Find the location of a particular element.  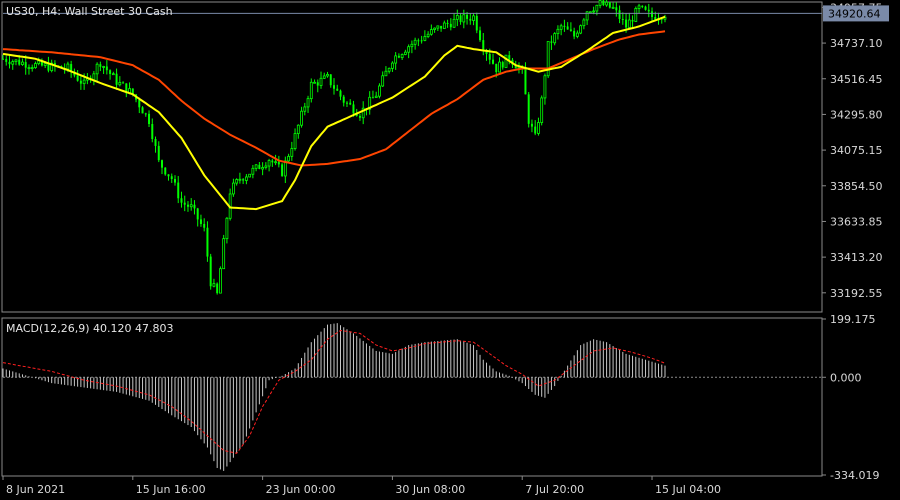

price-tick-label: 33192.55 is located at coordinates (856, 293).